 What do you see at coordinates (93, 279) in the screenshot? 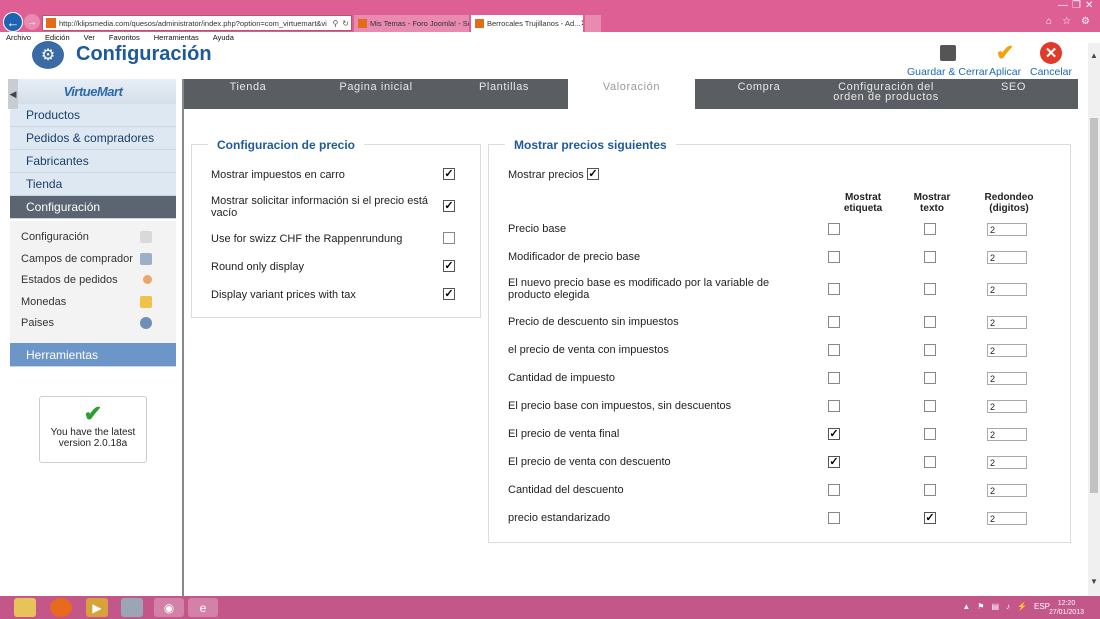
I see `sidebar-sub-estados: Estados de pedidos` at bounding box center [93, 279].